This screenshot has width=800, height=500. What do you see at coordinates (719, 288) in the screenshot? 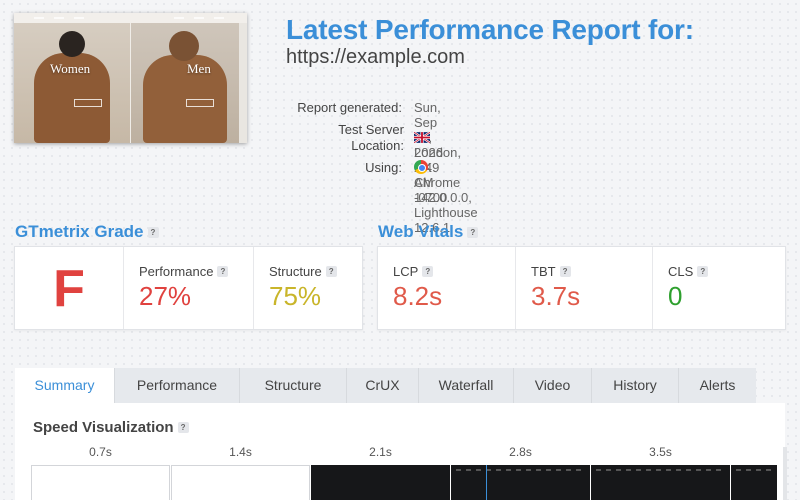
I see `cls-cell: CLS? 0` at bounding box center [719, 288].